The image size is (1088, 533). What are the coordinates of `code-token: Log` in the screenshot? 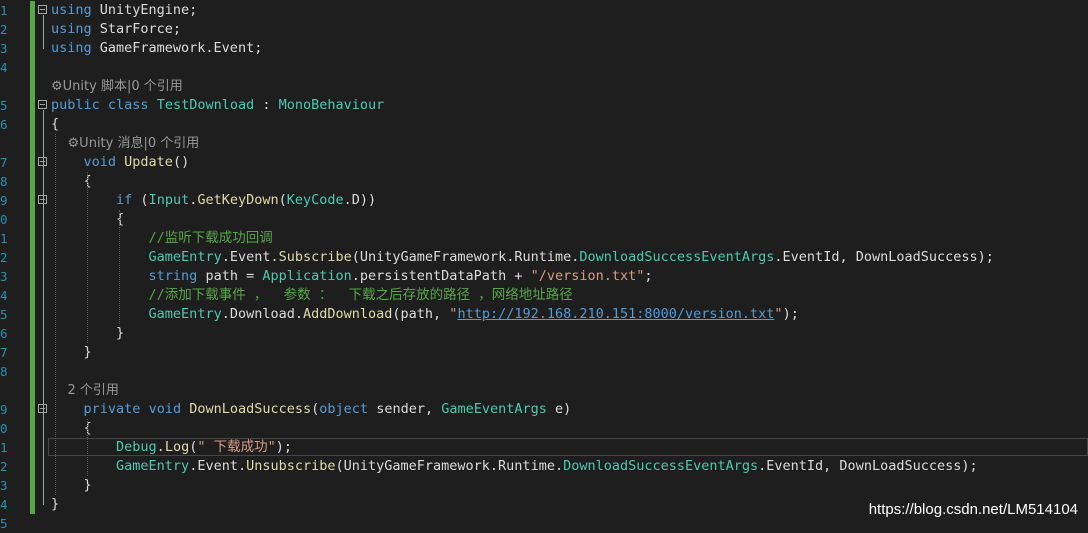 It's located at (177, 447).